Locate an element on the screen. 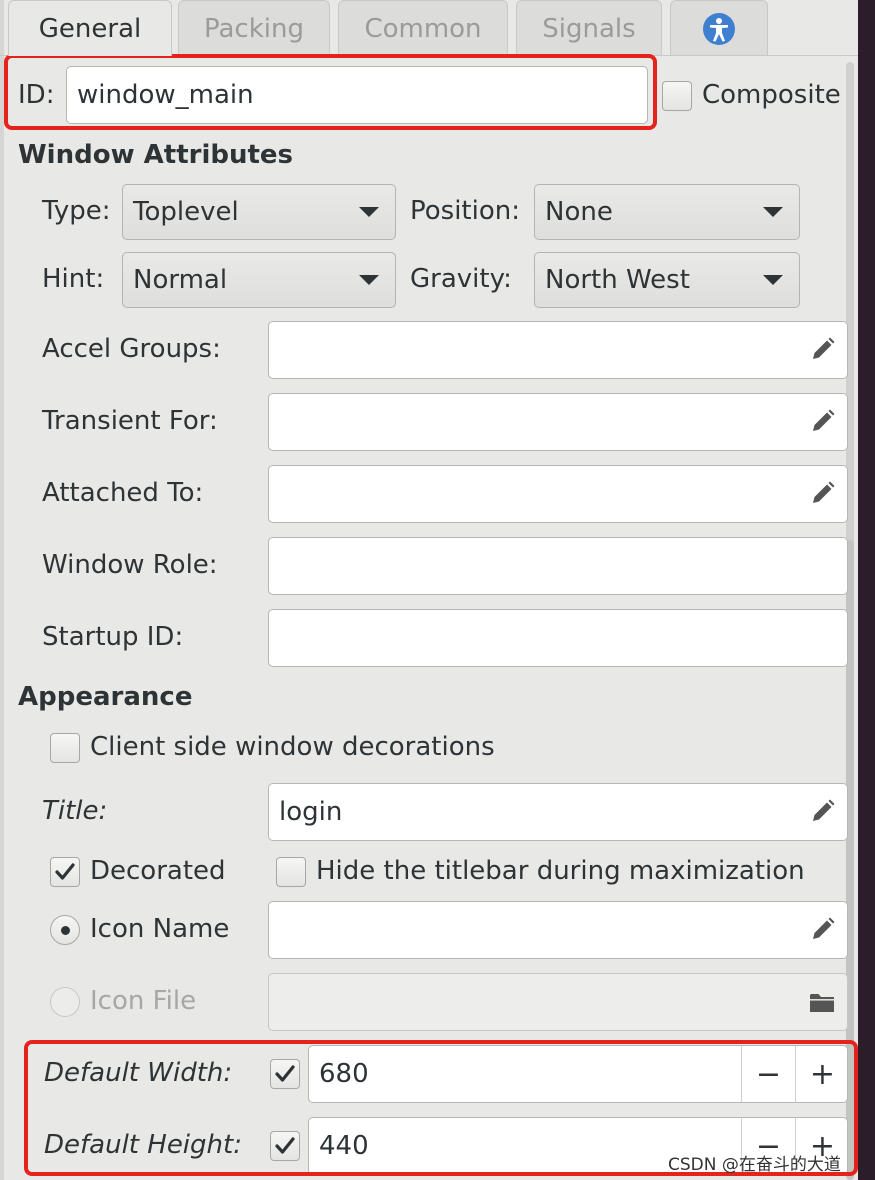 Image resolution: width=875 pixels, height=1180 pixels. watermark: CSDN @在奋斗的大道 is located at coordinates (754, 1165).